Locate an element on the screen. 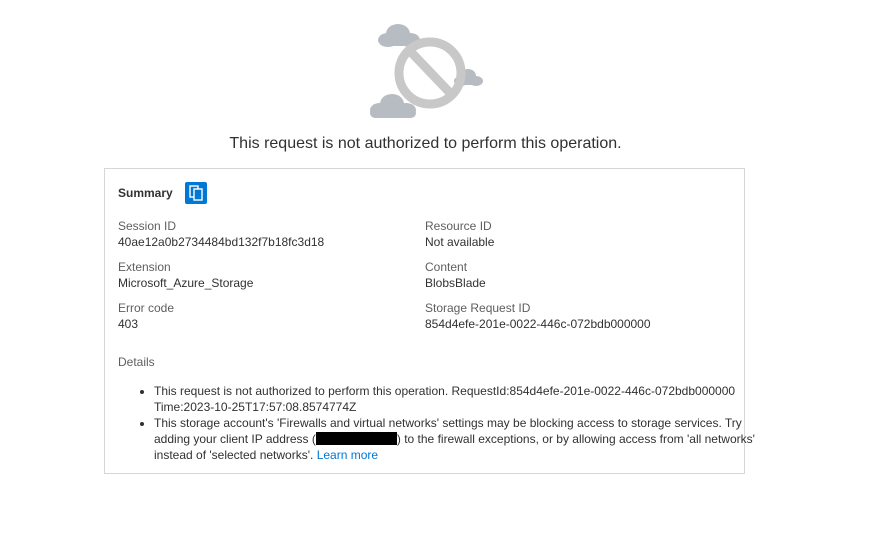  error-code-label: Error code is located at coordinates (146, 308).